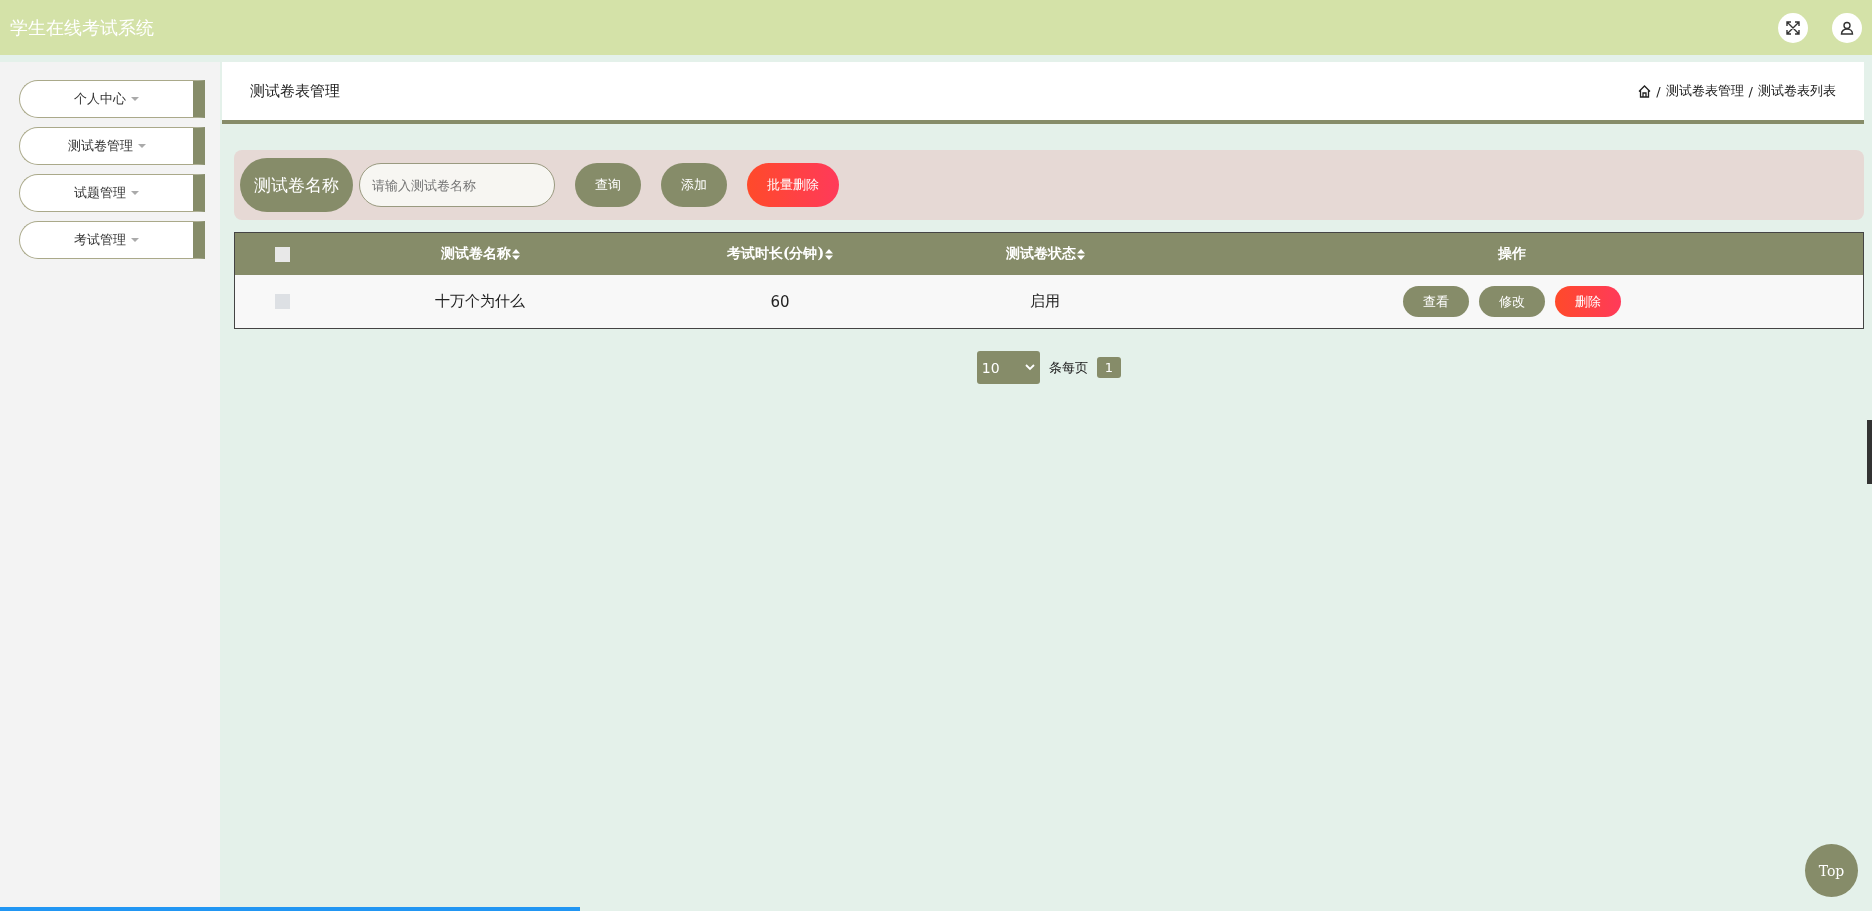 This screenshot has width=1872, height=911. Describe the element at coordinates (793, 185) in the screenshot. I see `batch-delete-button: 批量删除` at that location.